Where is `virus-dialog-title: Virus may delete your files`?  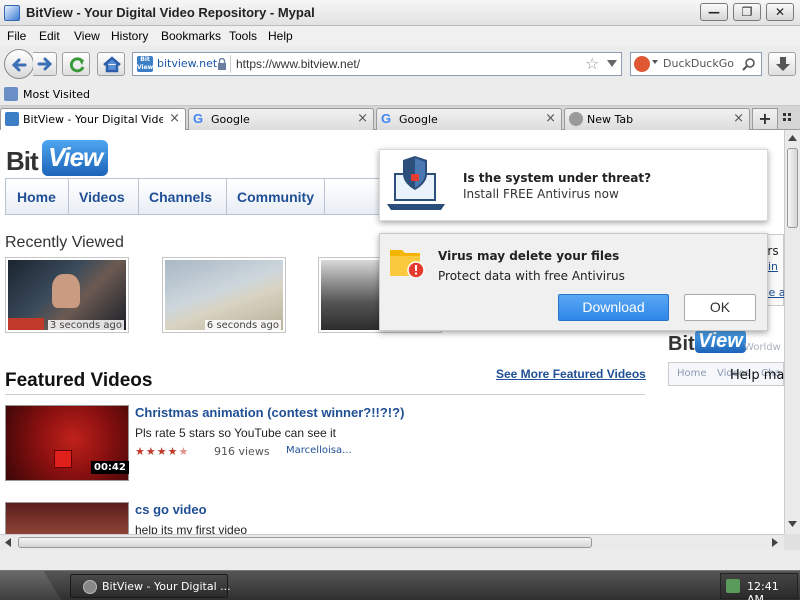
virus-dialog-title: Virus may delete your files is located at coordinates (529, 256).